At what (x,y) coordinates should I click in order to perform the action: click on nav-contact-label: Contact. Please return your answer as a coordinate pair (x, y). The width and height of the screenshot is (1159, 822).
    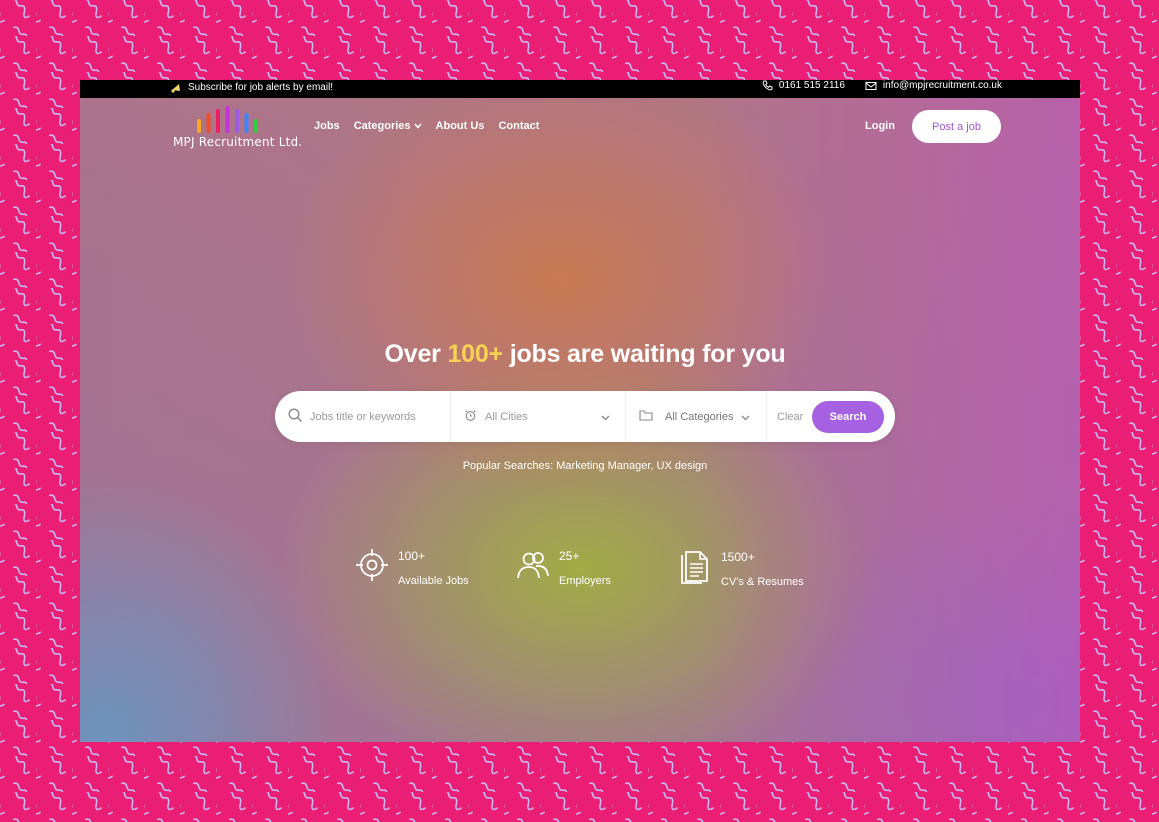
    Looking at the image, I should click on (519, 126).